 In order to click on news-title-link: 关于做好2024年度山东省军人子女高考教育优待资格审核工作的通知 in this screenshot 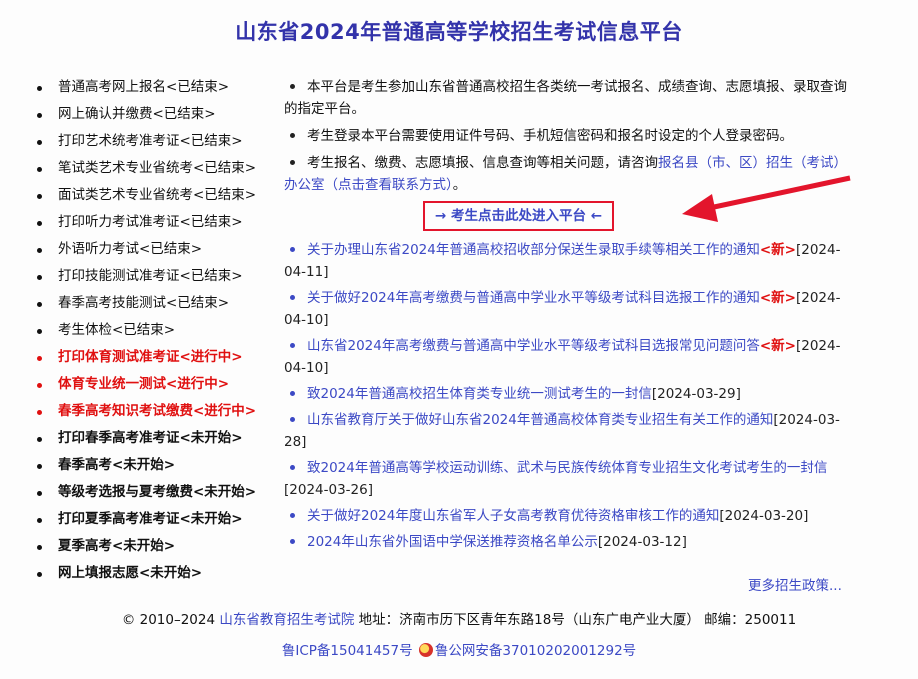, I will do `click(513, 516)`.